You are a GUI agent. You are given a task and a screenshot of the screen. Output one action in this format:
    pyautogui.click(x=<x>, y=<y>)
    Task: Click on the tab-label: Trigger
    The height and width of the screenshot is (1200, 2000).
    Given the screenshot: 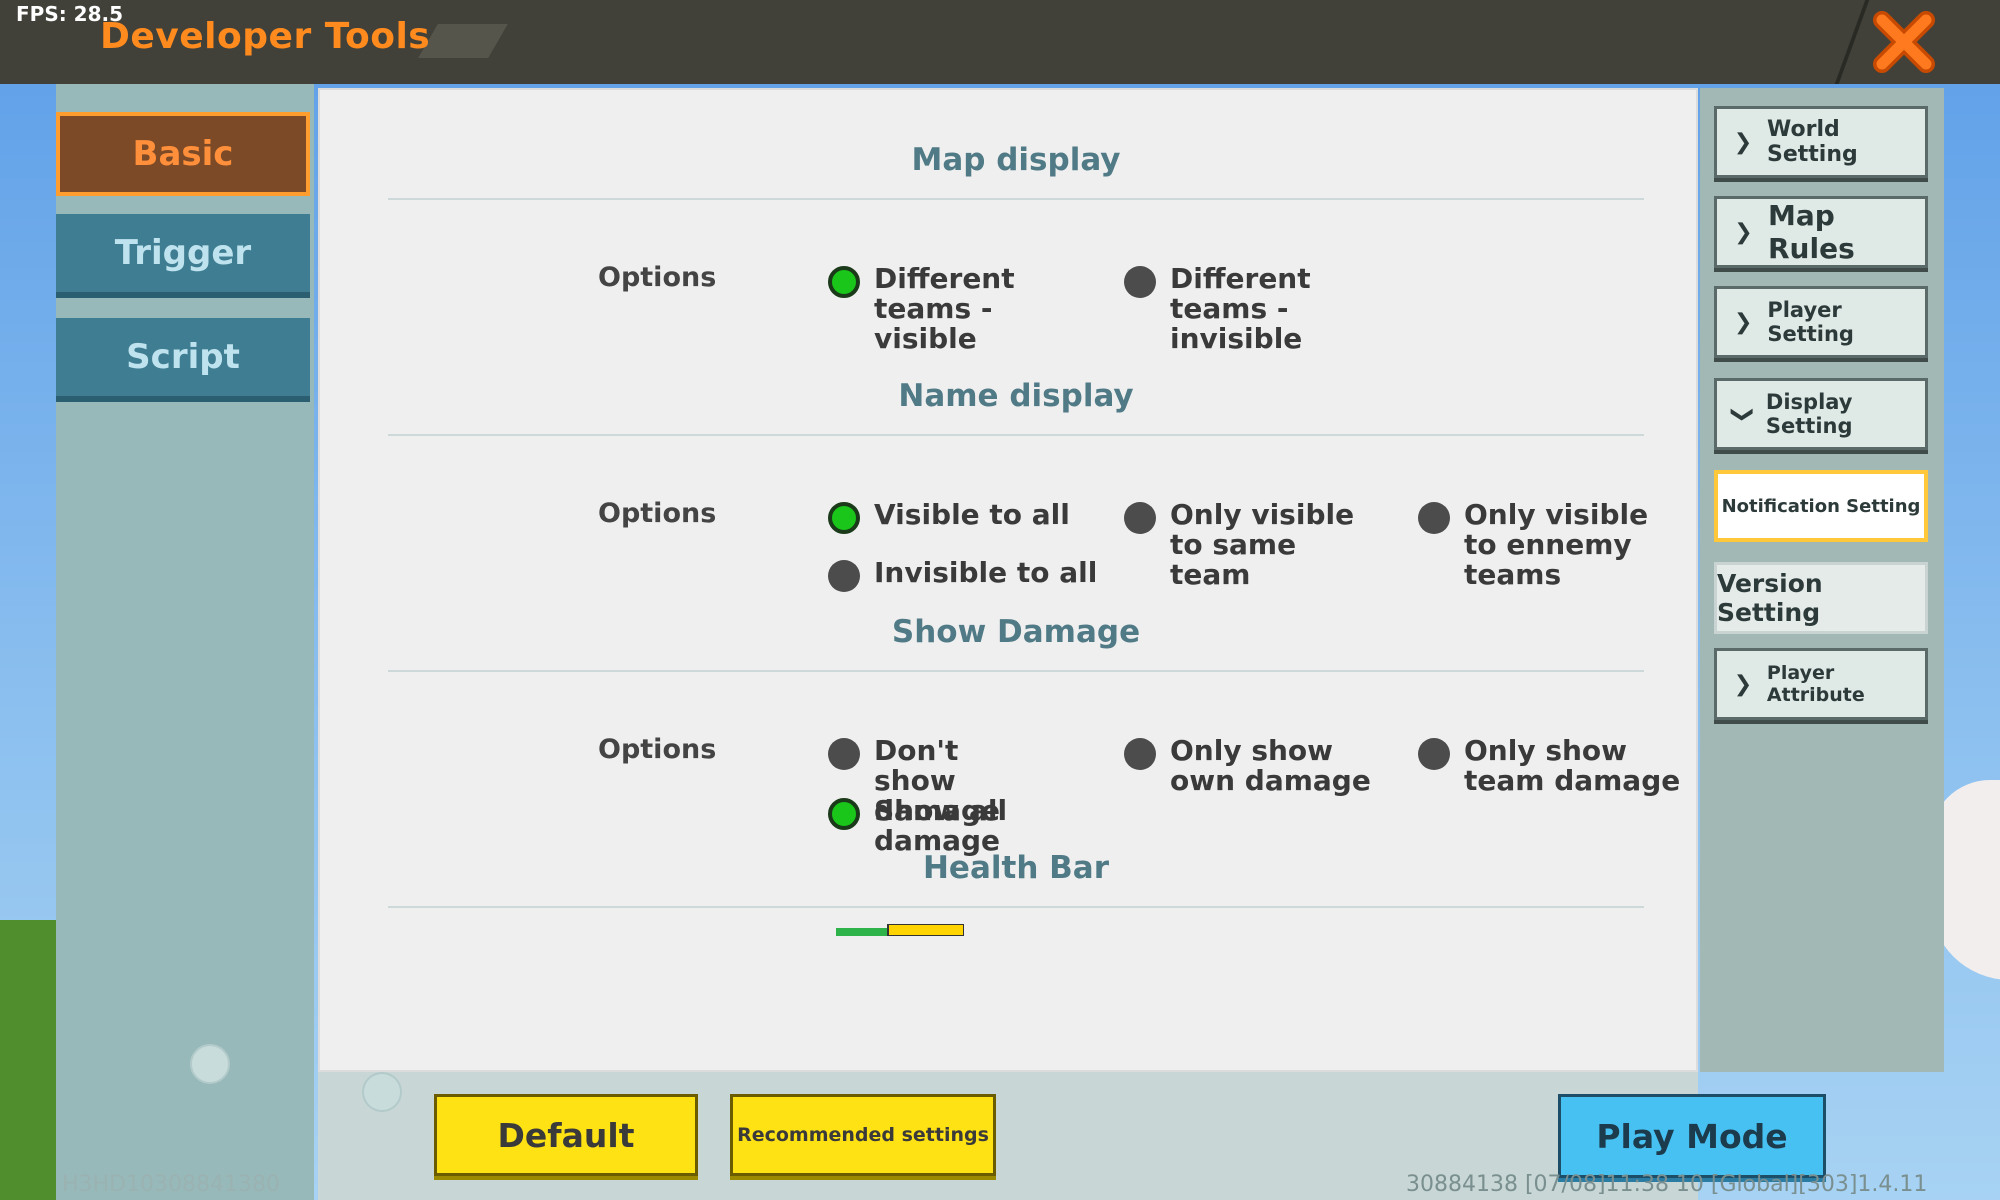 What is the action you would take?
    pyautogui.click(x=183, y=253)
    